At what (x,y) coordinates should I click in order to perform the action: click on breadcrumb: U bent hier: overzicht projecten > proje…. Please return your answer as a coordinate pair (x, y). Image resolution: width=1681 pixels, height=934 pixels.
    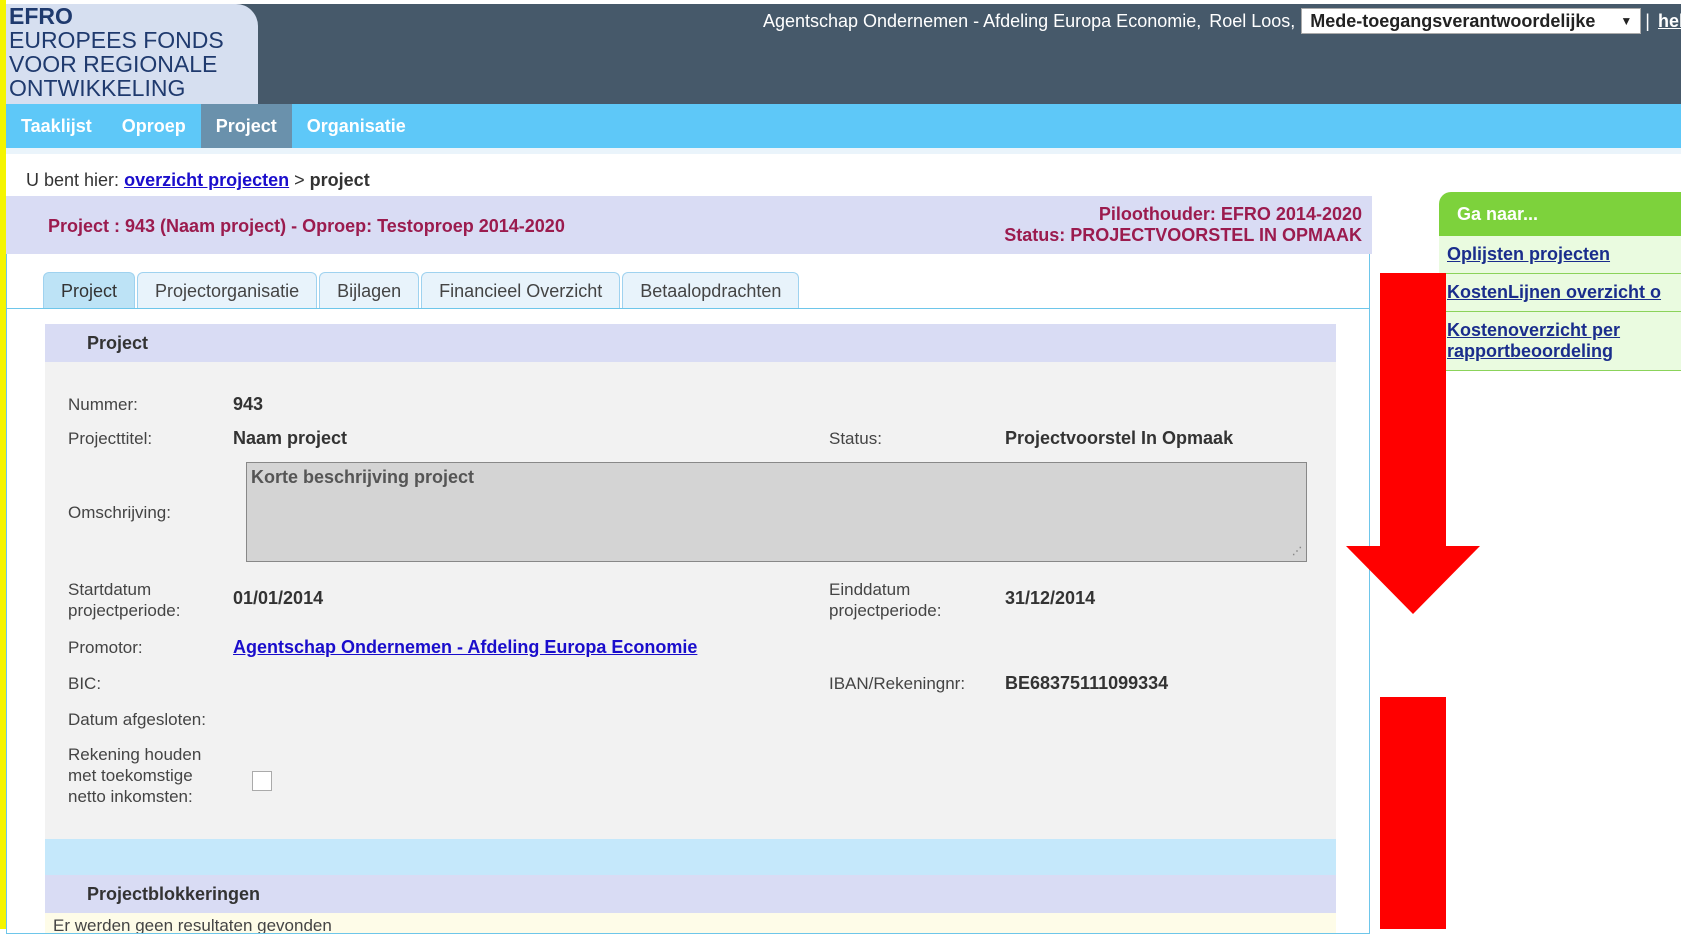
    Looking at the image, I should click on (198, 180).